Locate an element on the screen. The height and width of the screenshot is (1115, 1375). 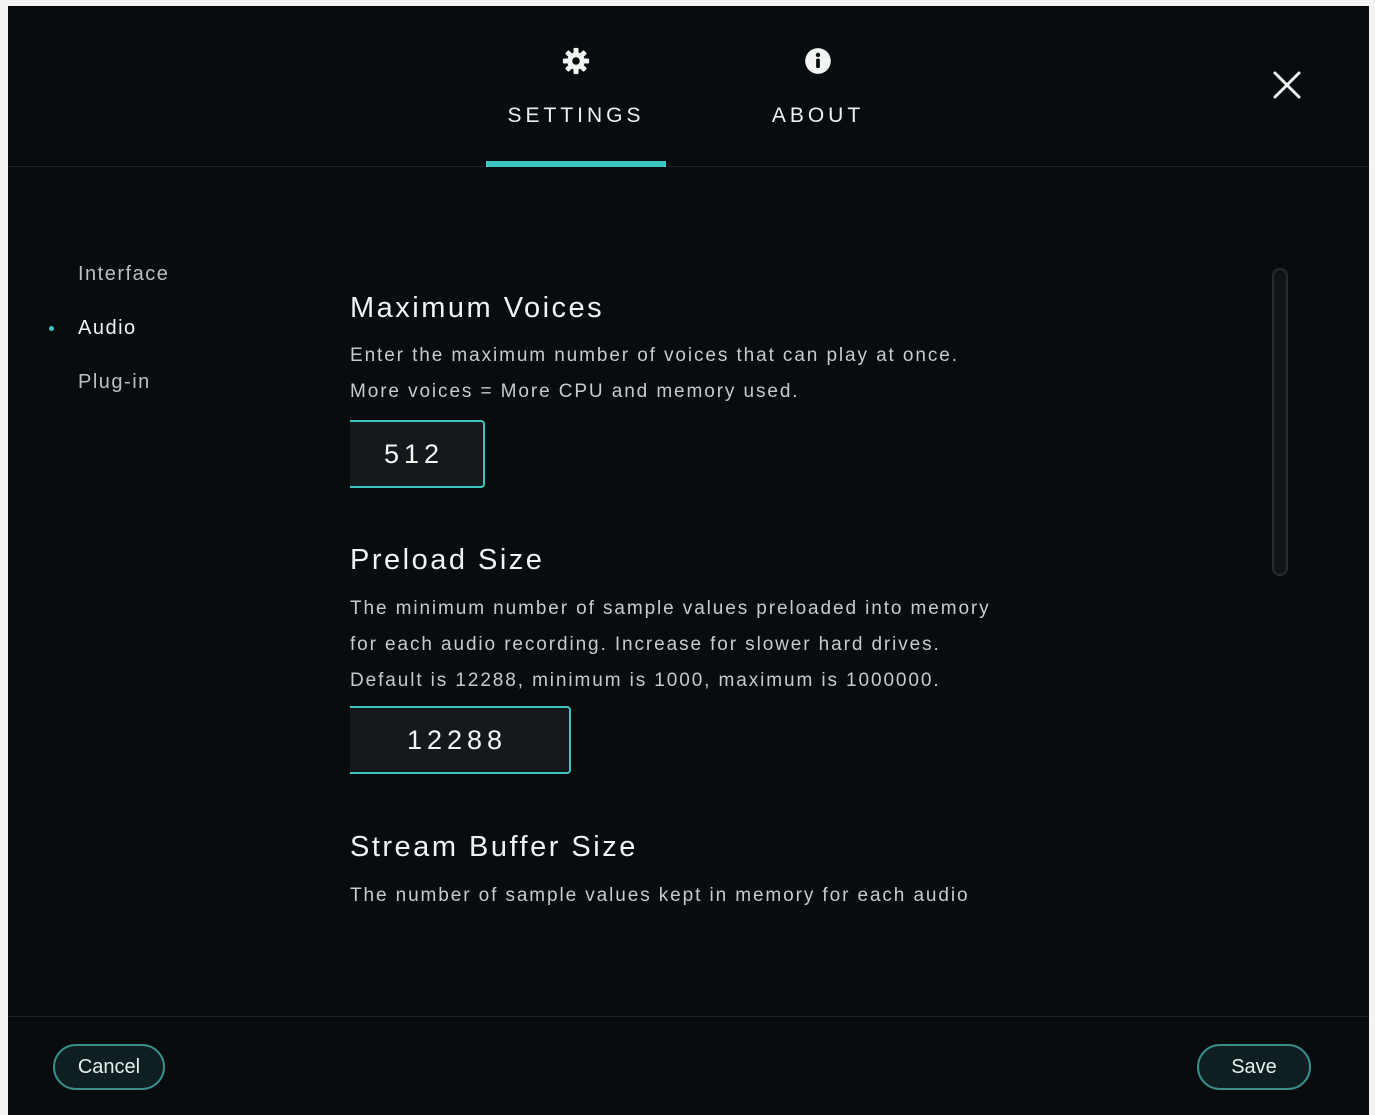
active-tab-indicator is located at coordinates (576, 164).